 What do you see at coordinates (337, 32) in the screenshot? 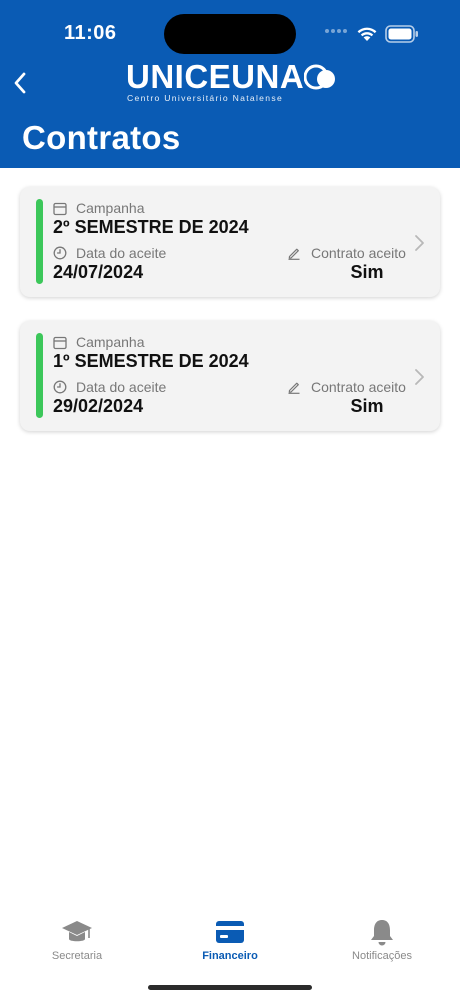
I see `signal-dots-icon` at bounding box center [337, 32].